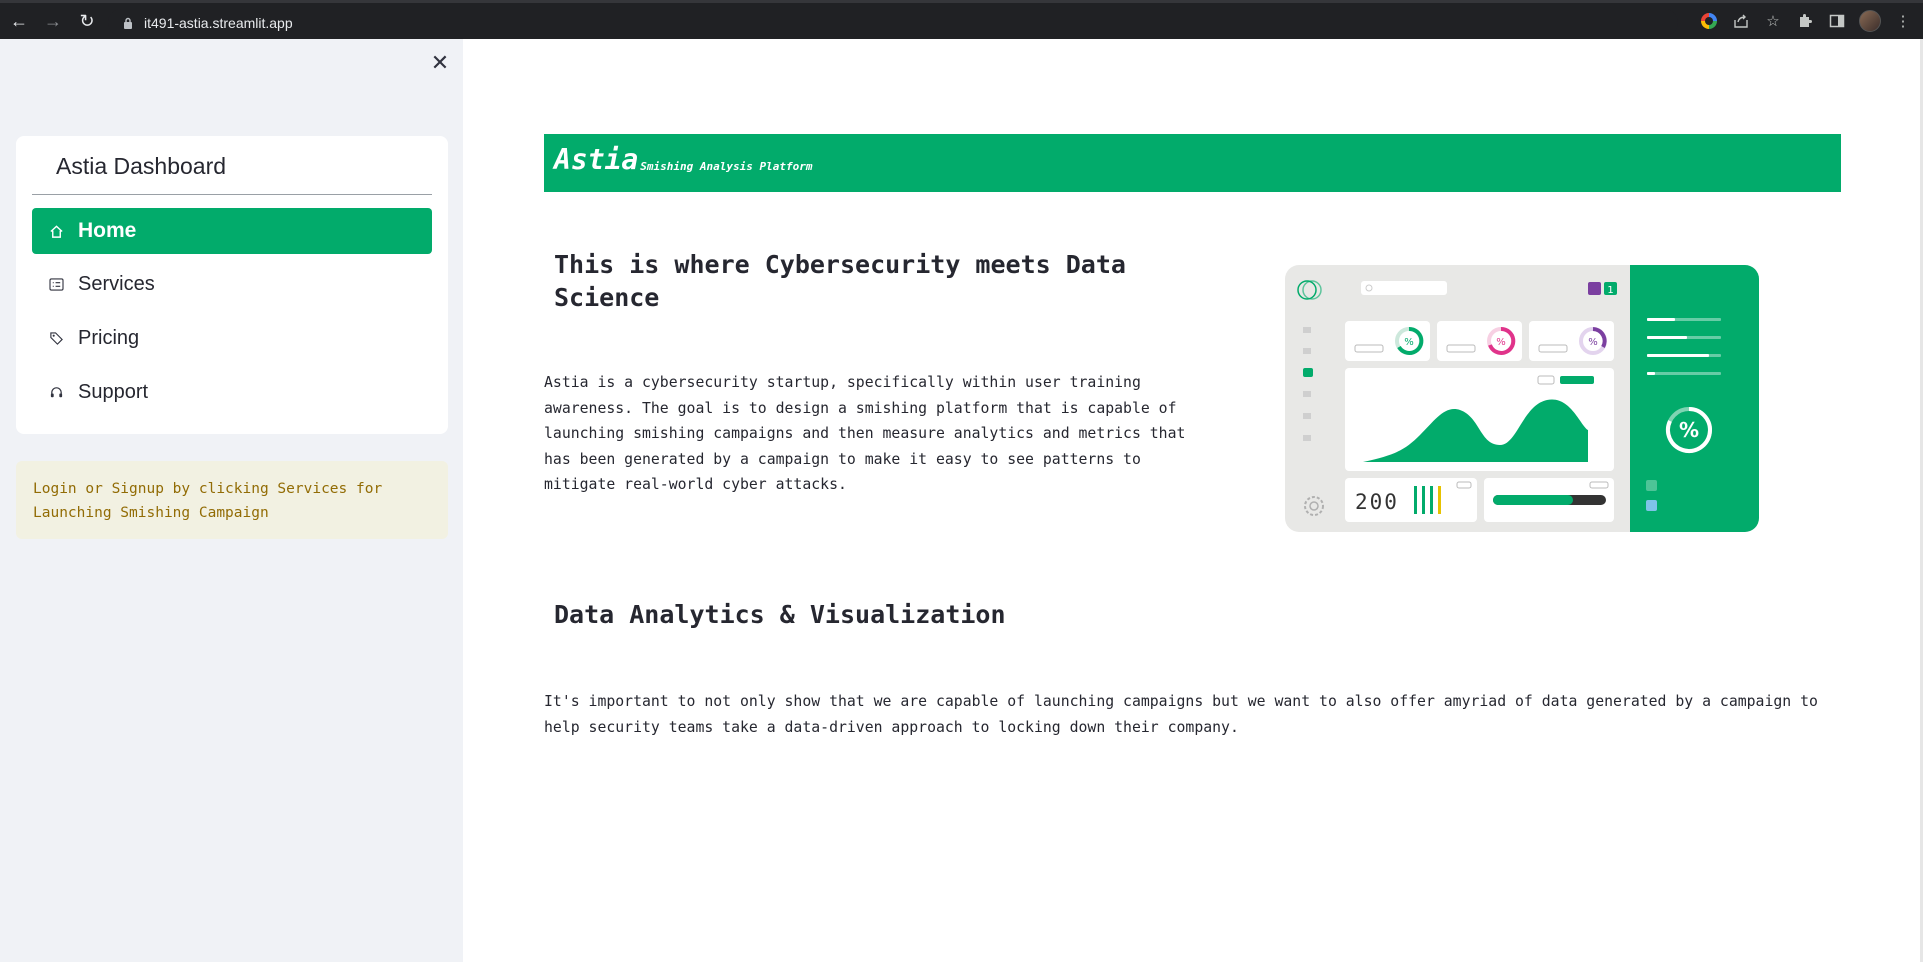 This screenshot has width=1923, height=962. Describe the element at coordinates (1870, 21) in the screenshot. I see `profile-avatar` at that location.